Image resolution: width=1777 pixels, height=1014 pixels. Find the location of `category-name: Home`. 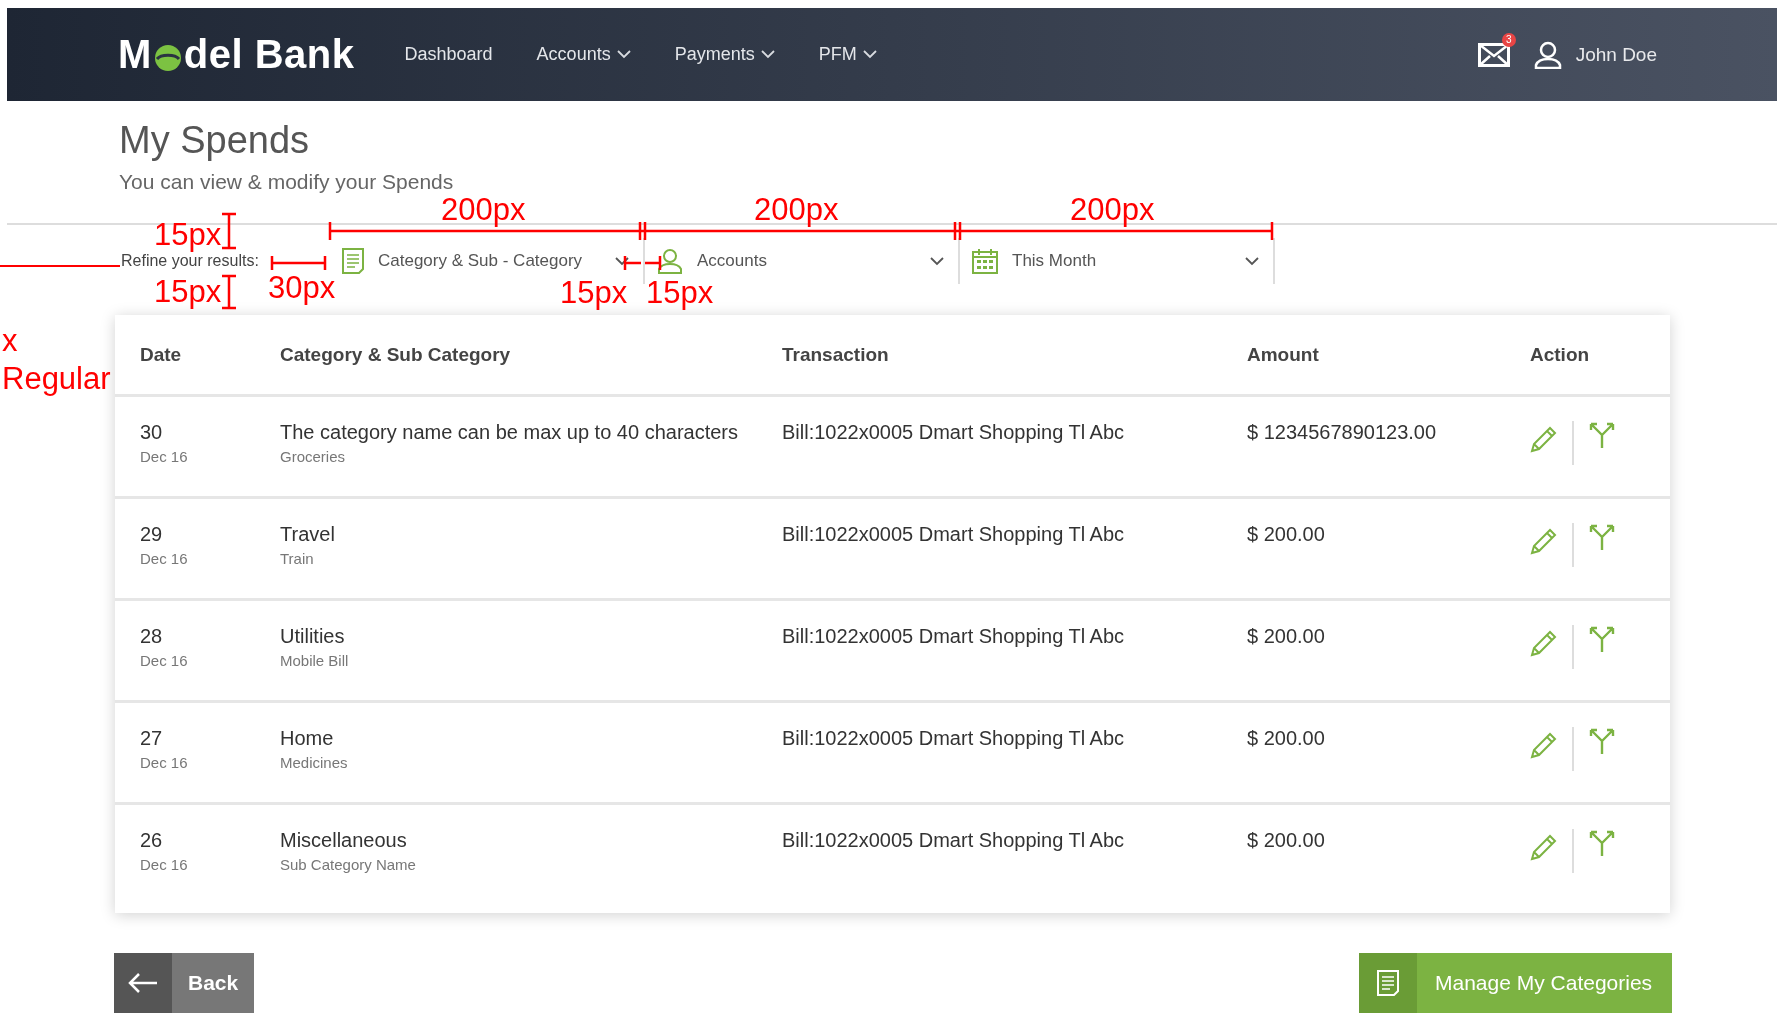

category-name: Home is located at coordinates (307, 738).